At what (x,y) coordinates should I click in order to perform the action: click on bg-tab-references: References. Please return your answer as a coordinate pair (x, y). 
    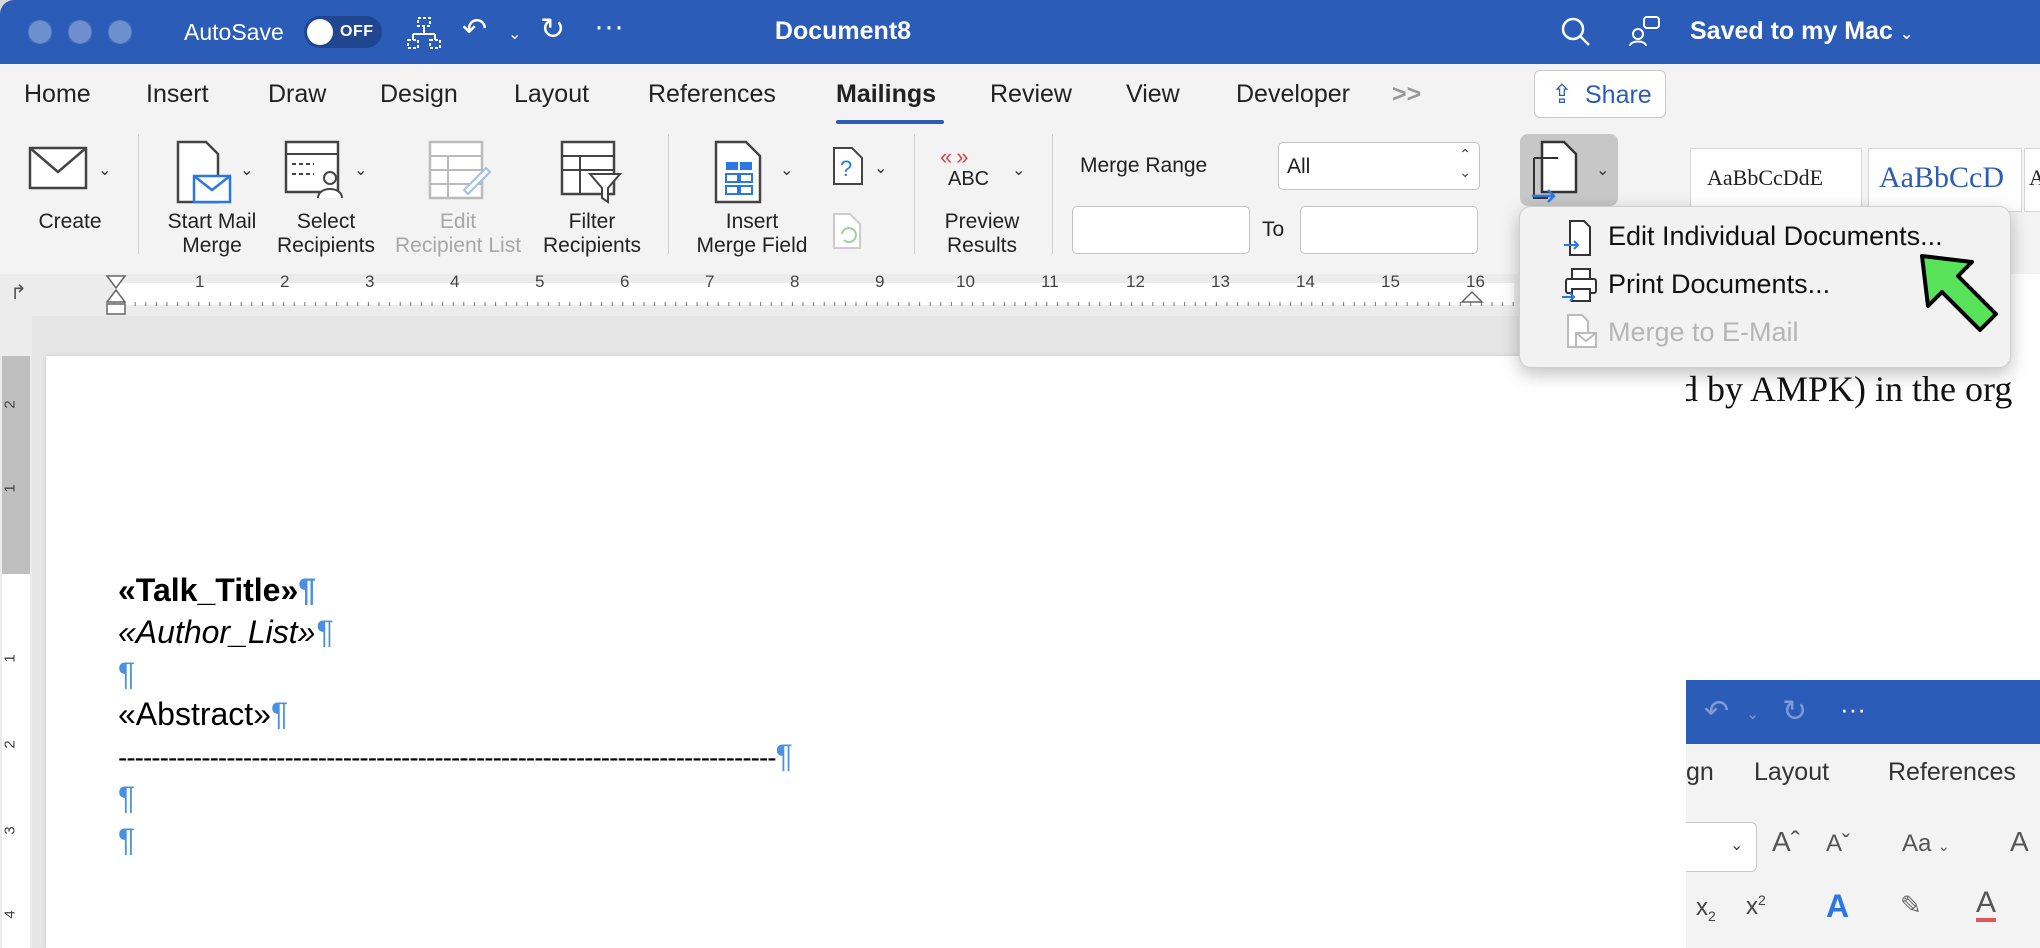
    Looking at the image, I should click on (1952, 772).